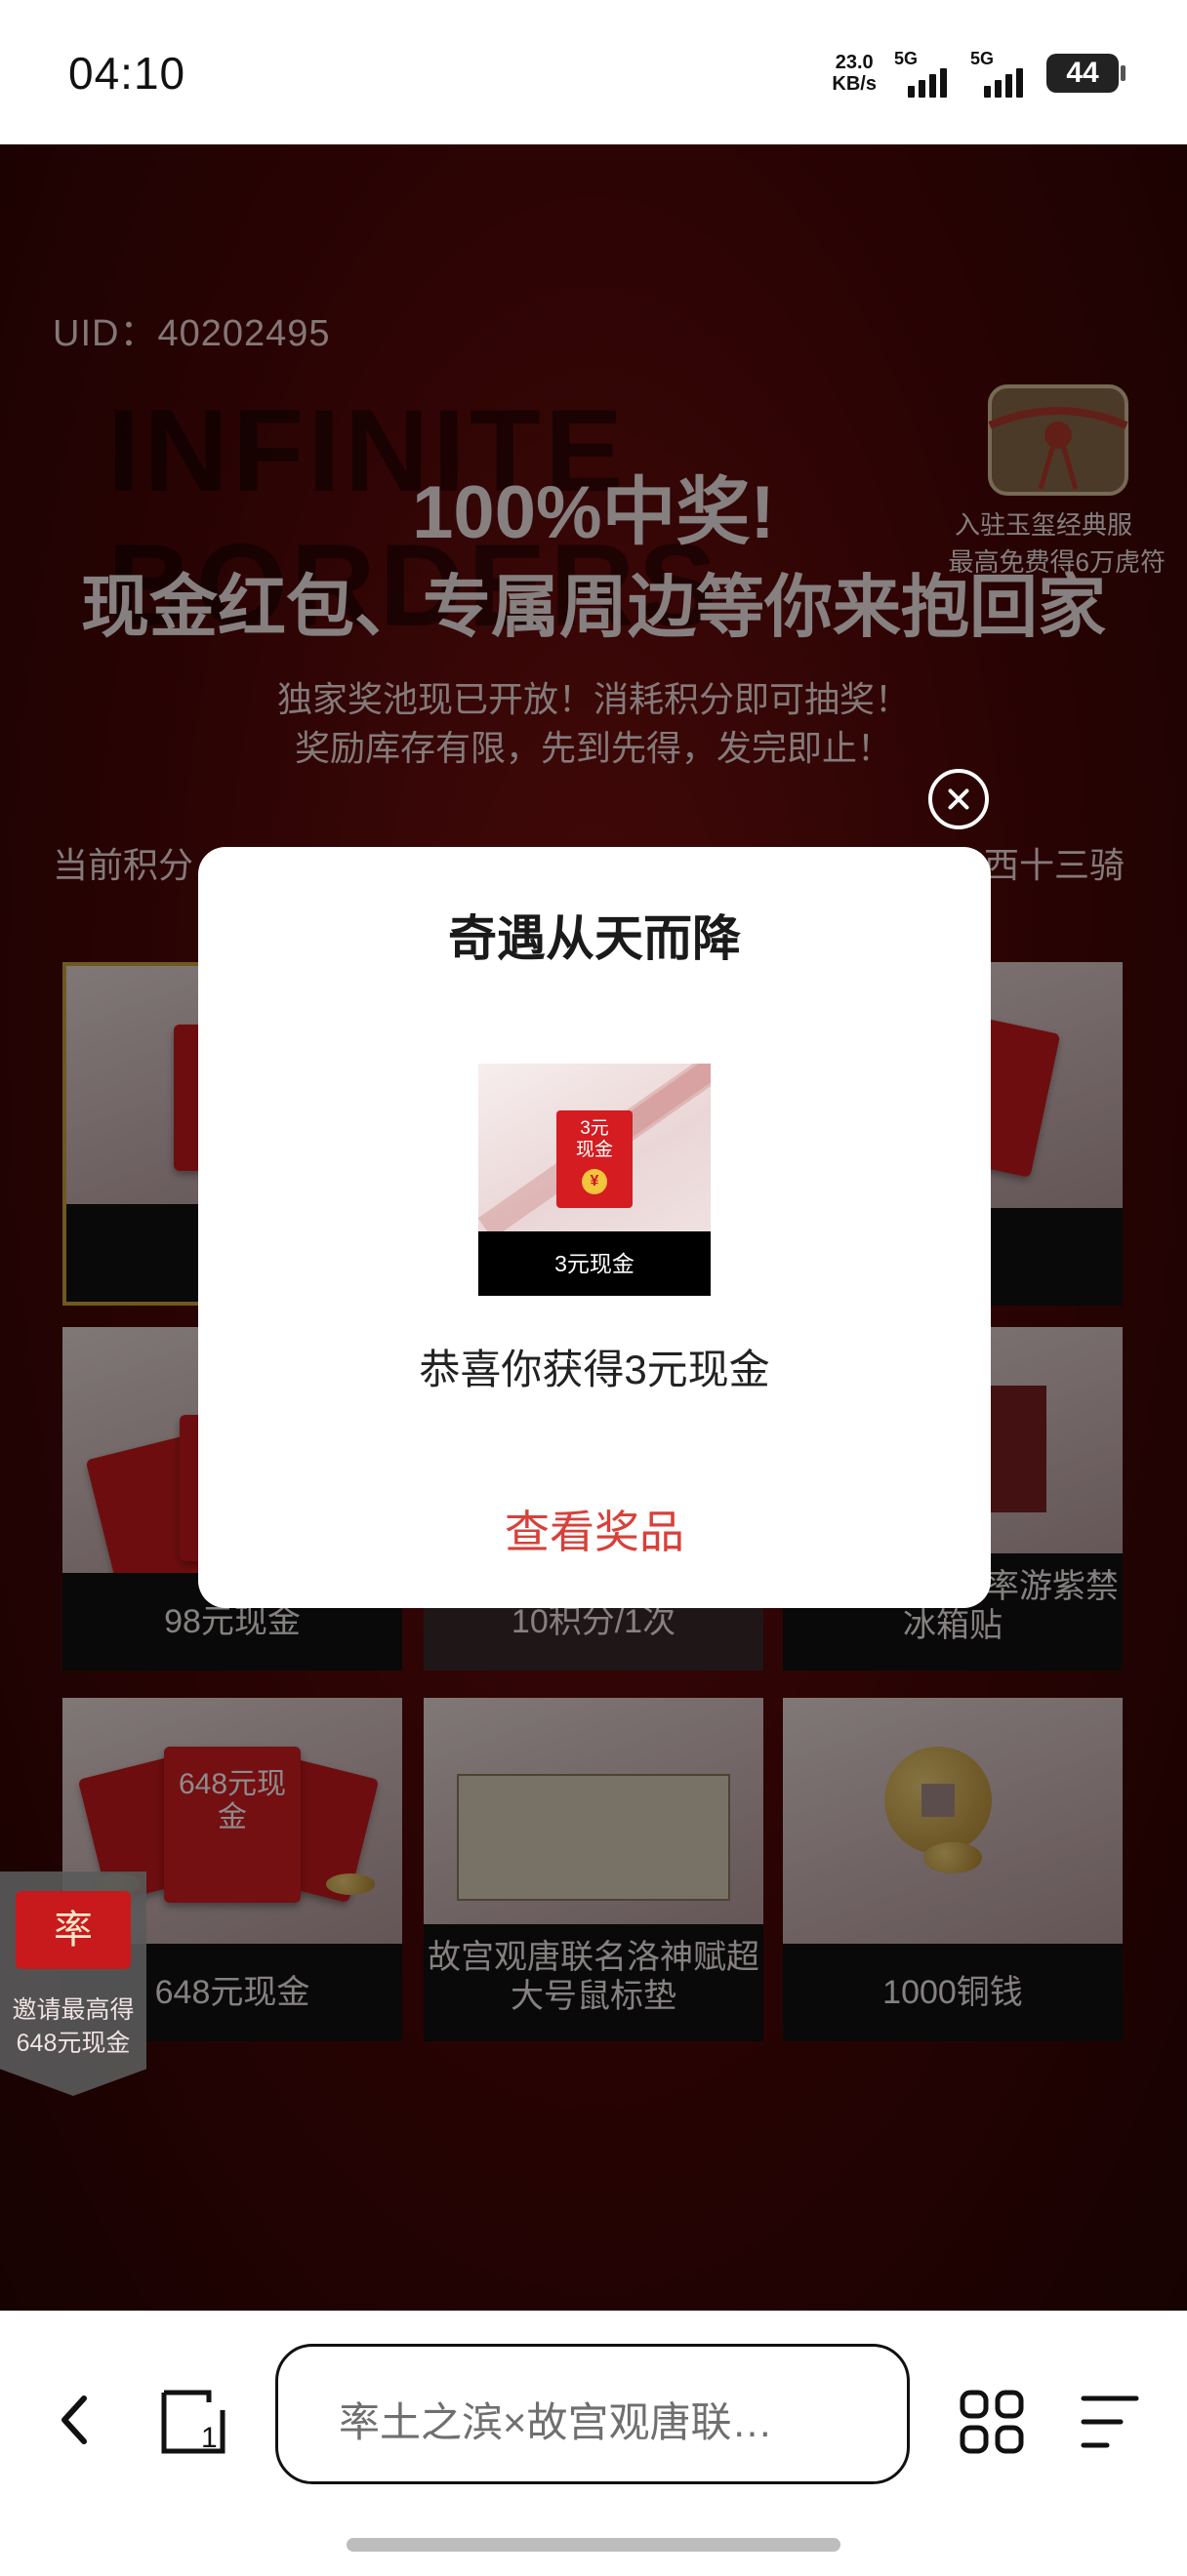  Describe the element at coordinates (593, 2545) in the screenshot. I see `home-indicator` at that location.